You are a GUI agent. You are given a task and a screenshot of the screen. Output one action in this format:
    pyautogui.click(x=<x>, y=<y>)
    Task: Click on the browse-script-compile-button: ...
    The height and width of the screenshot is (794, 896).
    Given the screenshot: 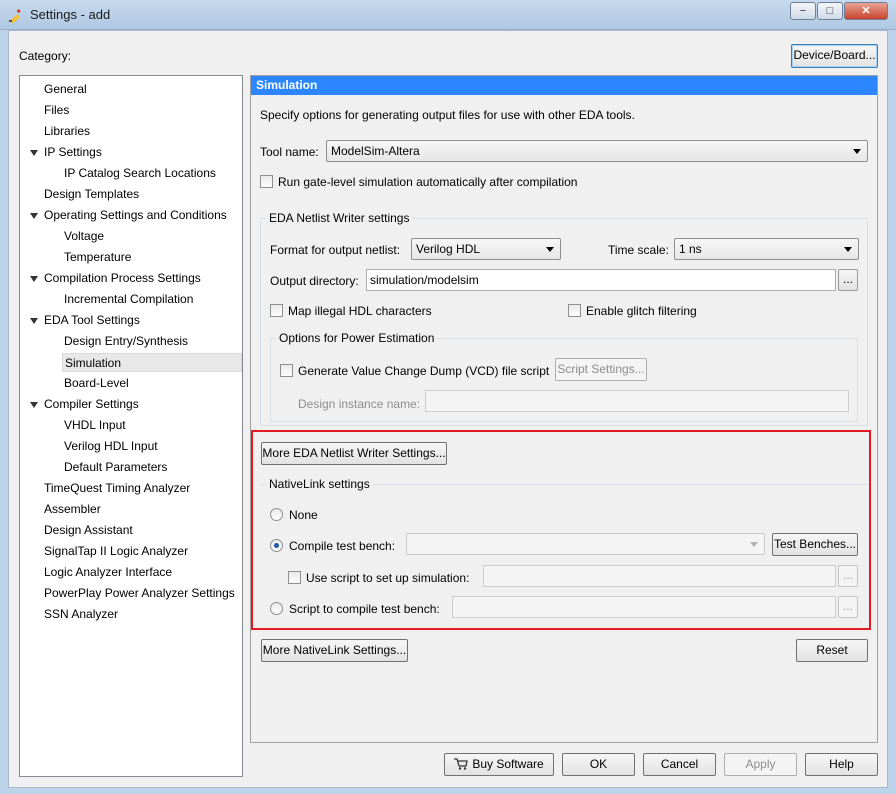 What is the action you would take?
    pyautogui.click(x=848, y=607)
    